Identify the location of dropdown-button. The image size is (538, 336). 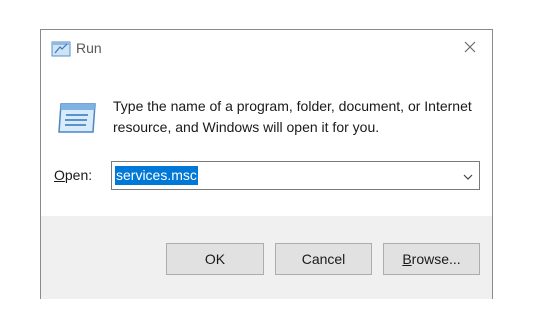
(468, 175).